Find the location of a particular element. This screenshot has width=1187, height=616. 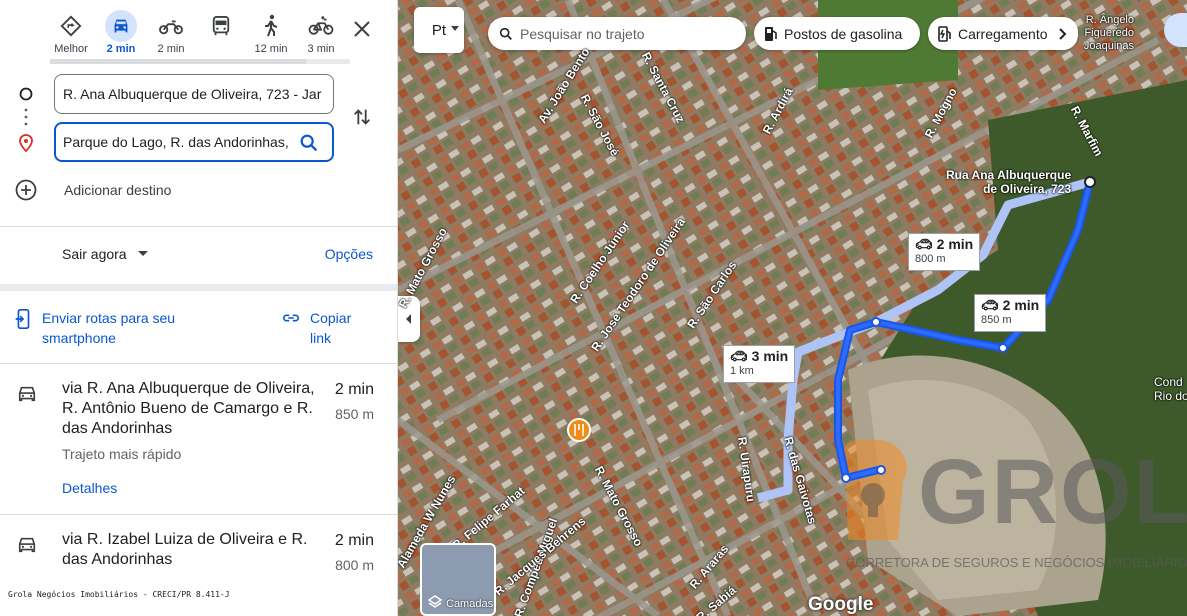

search-route-input: Pesquisar no trajeto is located at coordinates (617, 33).